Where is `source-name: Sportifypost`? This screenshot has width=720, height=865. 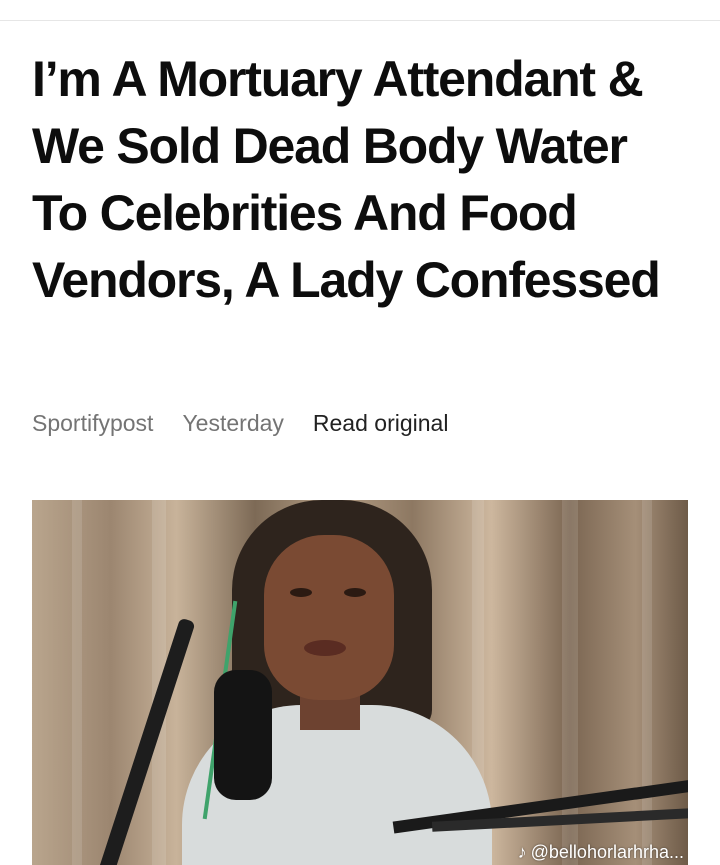 source-name: Sportifypost is located at coordinates (92, 423).